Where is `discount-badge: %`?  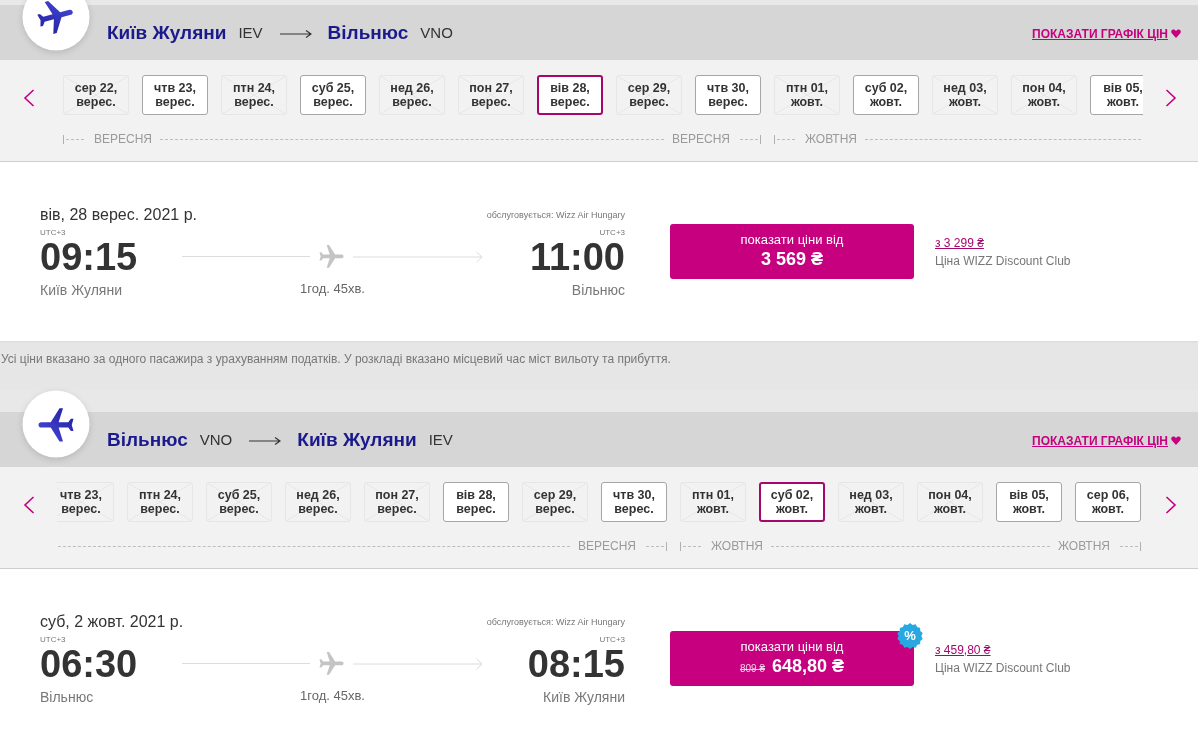
discount-badge: % is located at coordinates (910, 636).